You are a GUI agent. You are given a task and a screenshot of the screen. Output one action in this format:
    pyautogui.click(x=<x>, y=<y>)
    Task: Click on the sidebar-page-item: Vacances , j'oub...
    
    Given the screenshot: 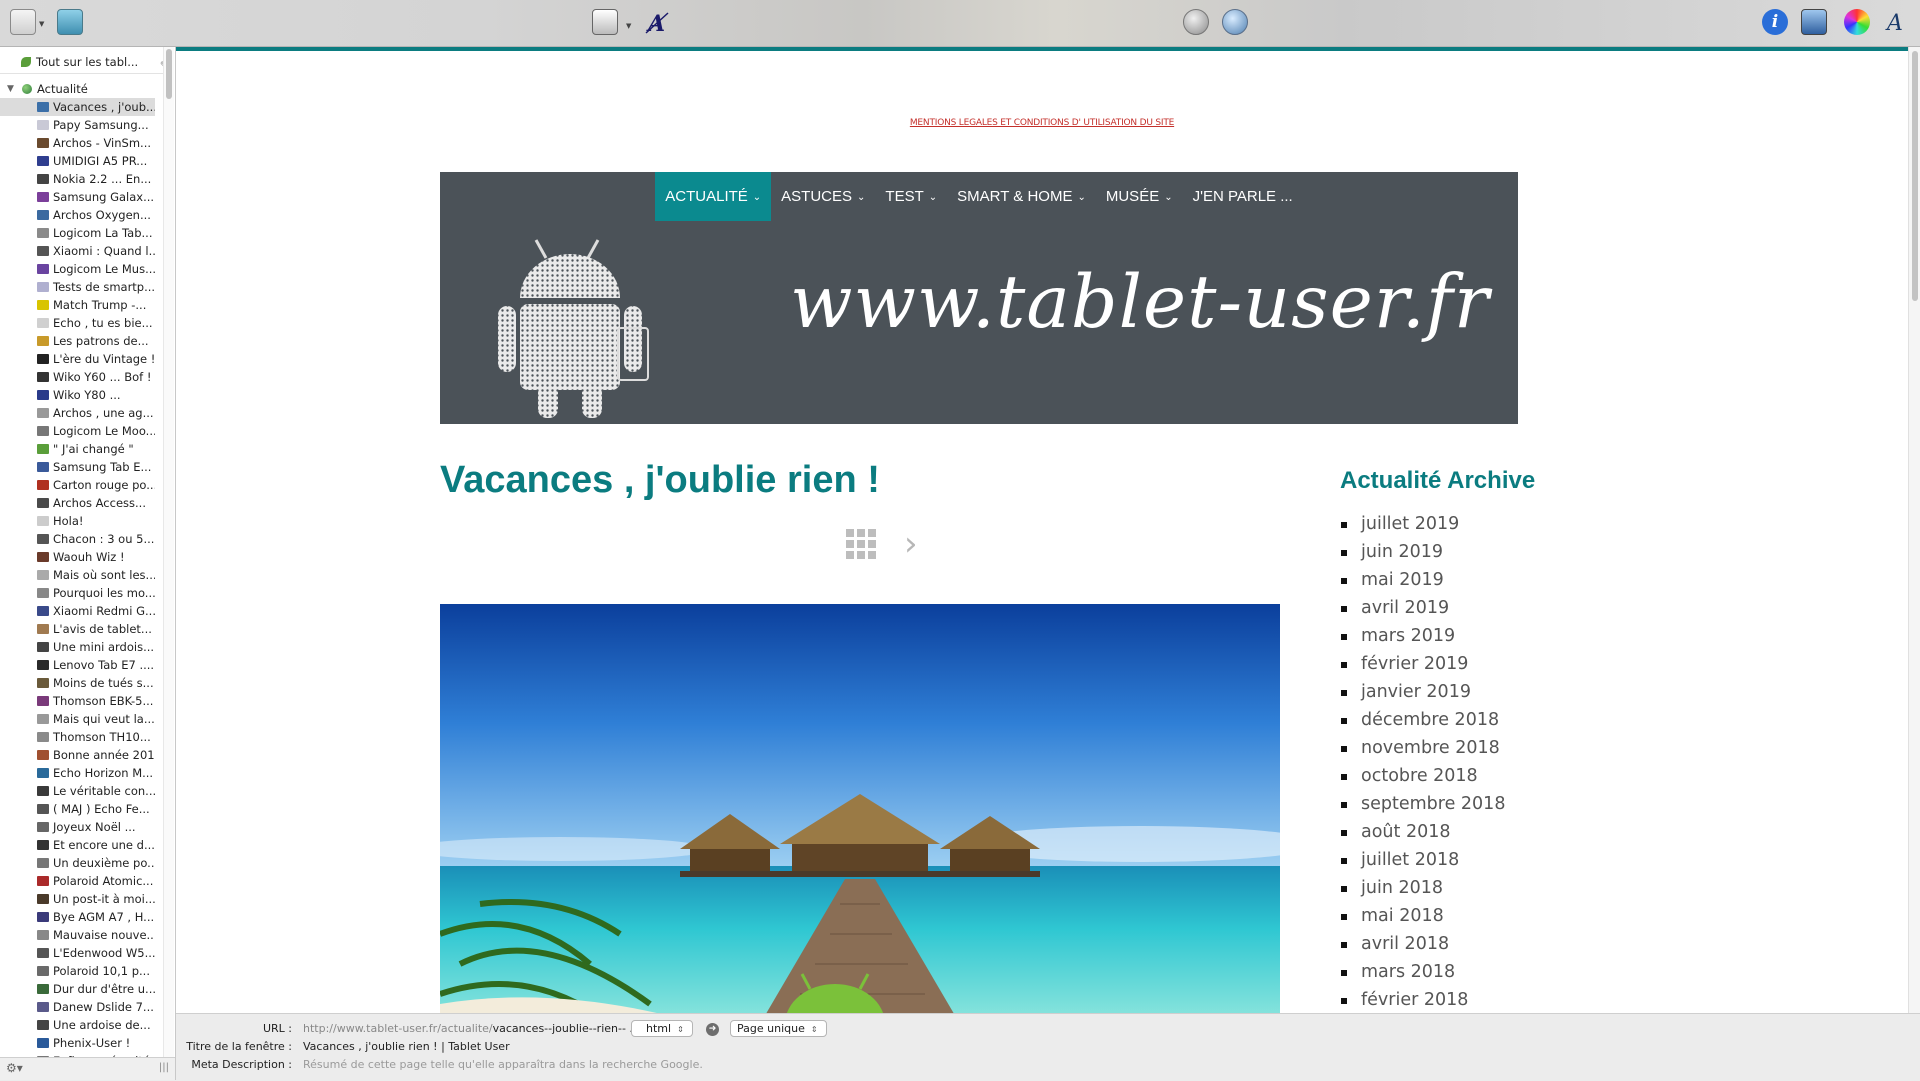 What is the action you would take?
    pyautogui.click(x=77, y=107)
    